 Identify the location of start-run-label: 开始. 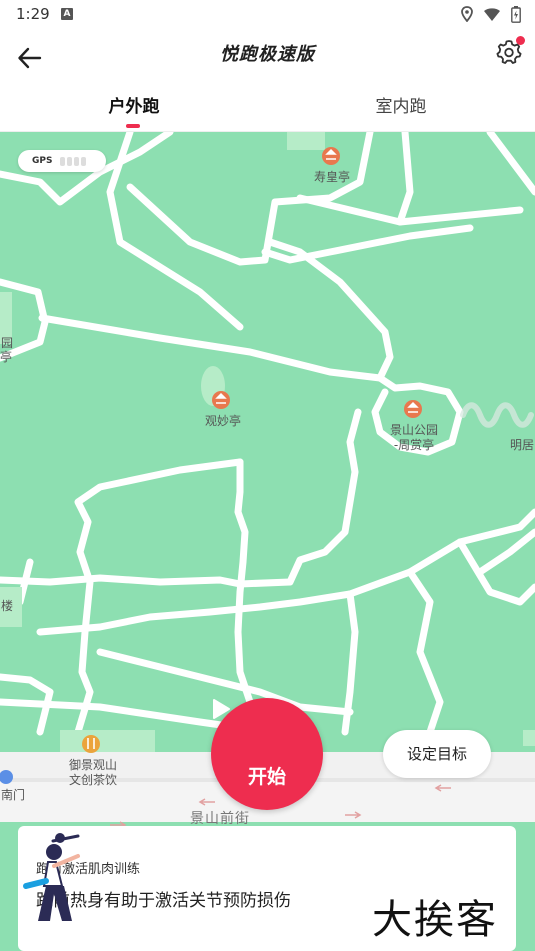
(266, 777).